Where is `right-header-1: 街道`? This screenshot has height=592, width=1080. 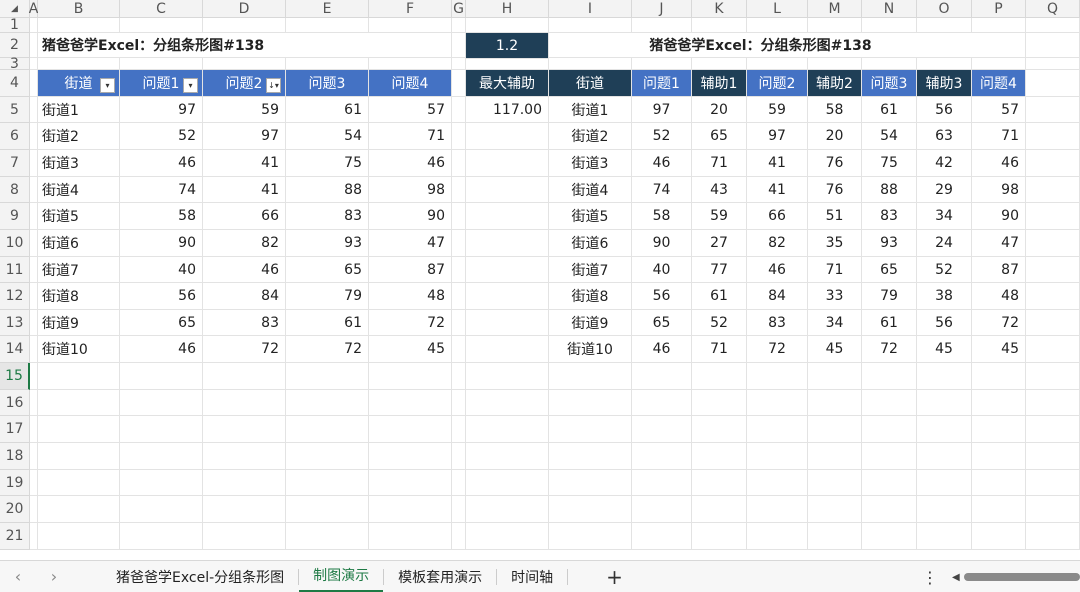
right-header-1: 街道 is located at coordinates (590, 83).